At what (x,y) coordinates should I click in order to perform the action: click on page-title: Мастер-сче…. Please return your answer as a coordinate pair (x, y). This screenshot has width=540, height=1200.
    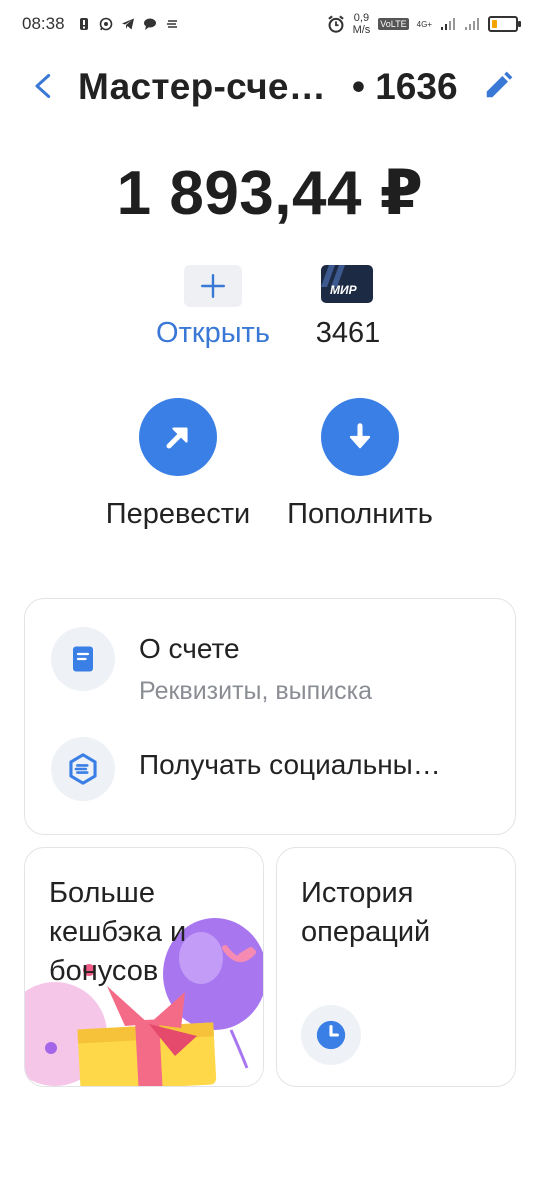
    Looking at the image, I should click on (202, 86).